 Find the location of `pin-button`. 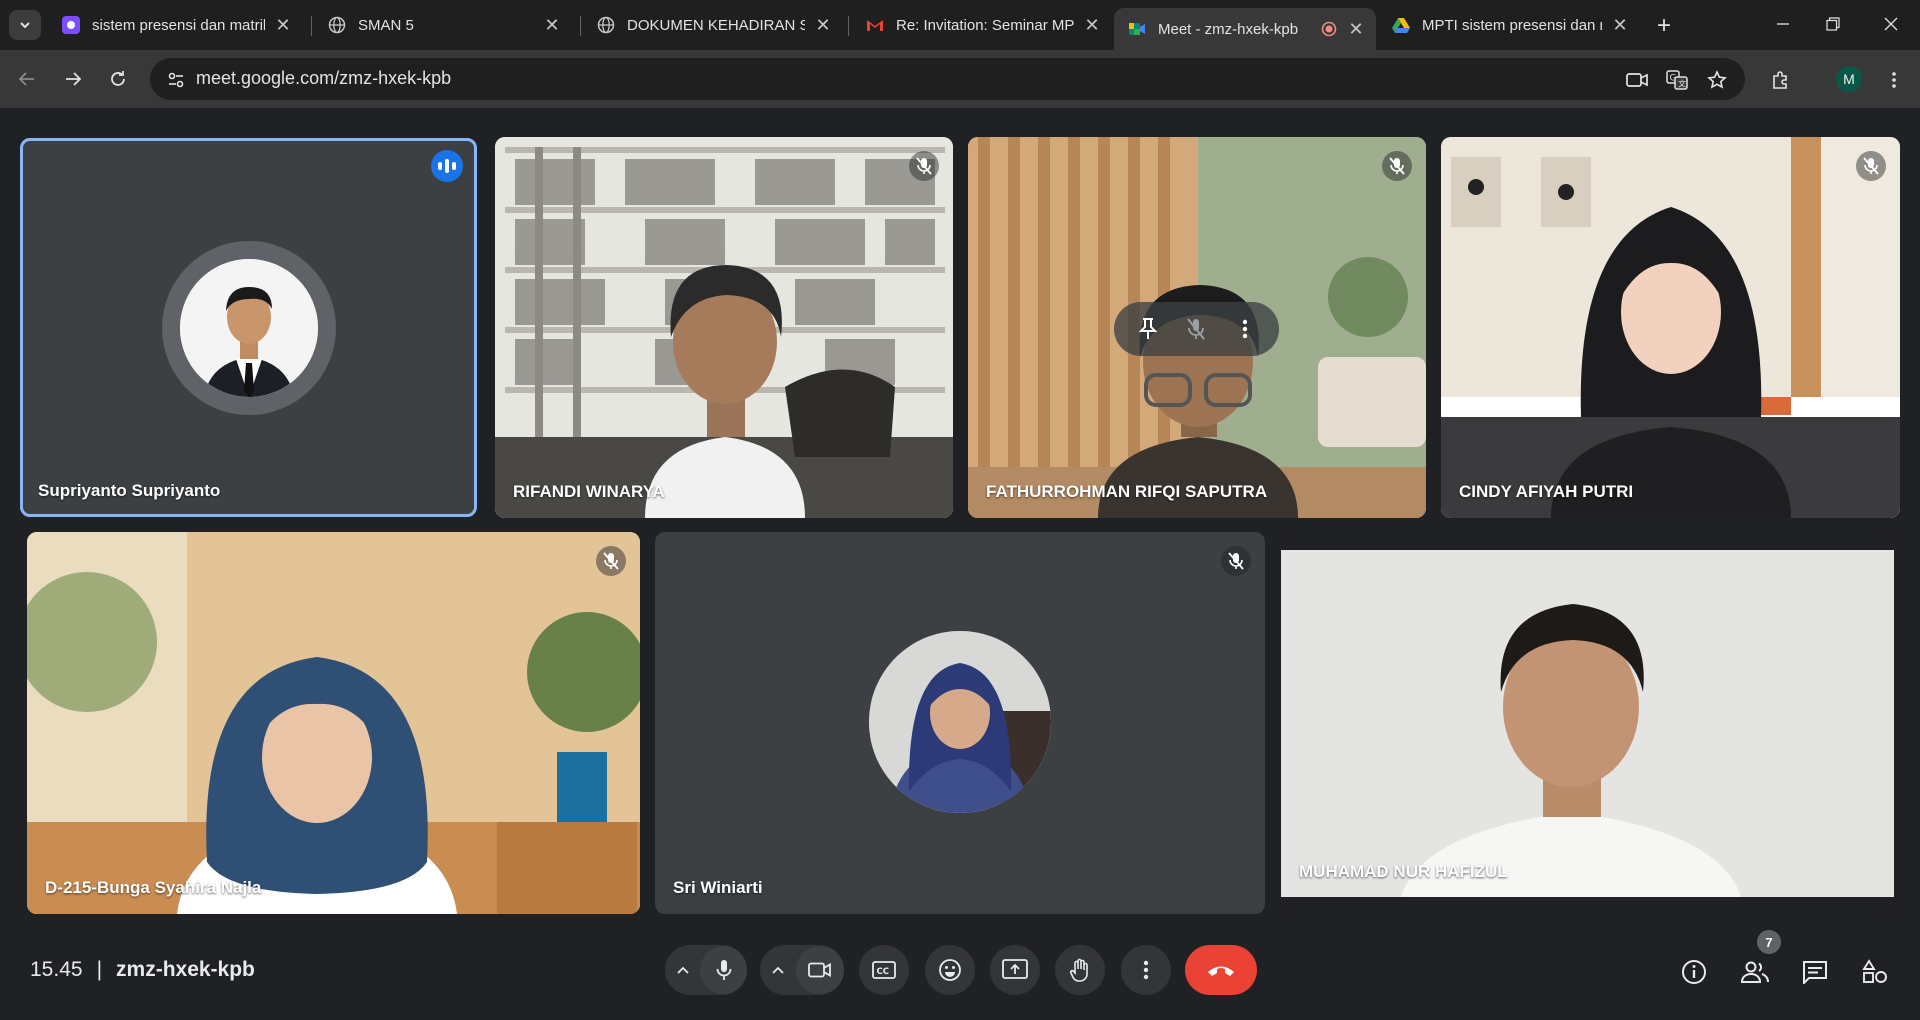

pin-button is located at coordinates (1148, 329).